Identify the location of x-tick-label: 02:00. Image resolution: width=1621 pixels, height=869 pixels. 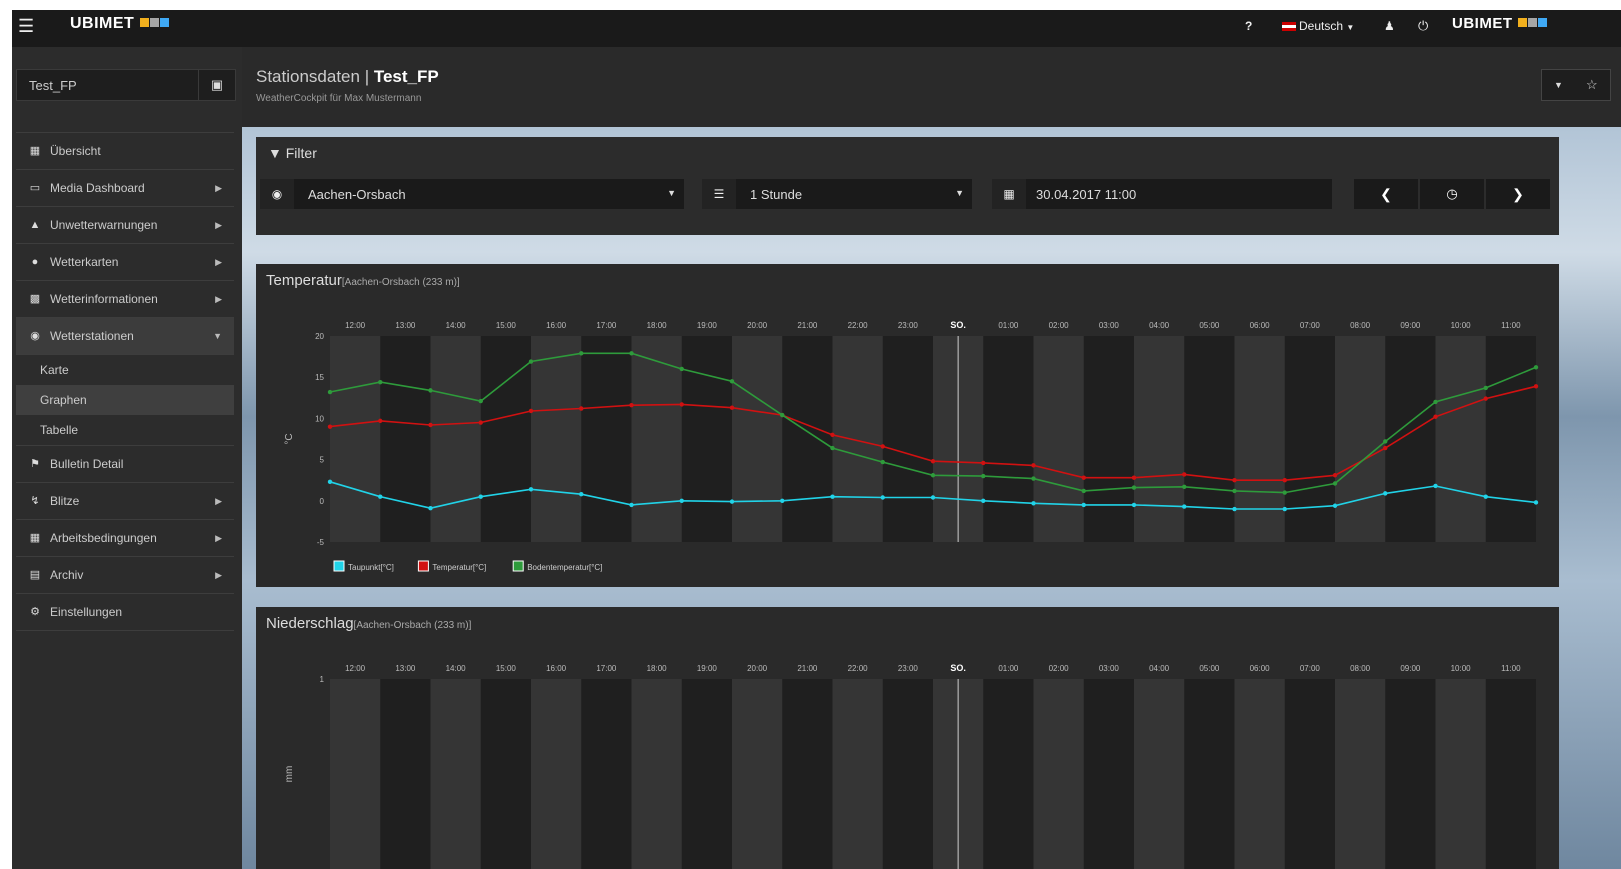
(1059, 325).